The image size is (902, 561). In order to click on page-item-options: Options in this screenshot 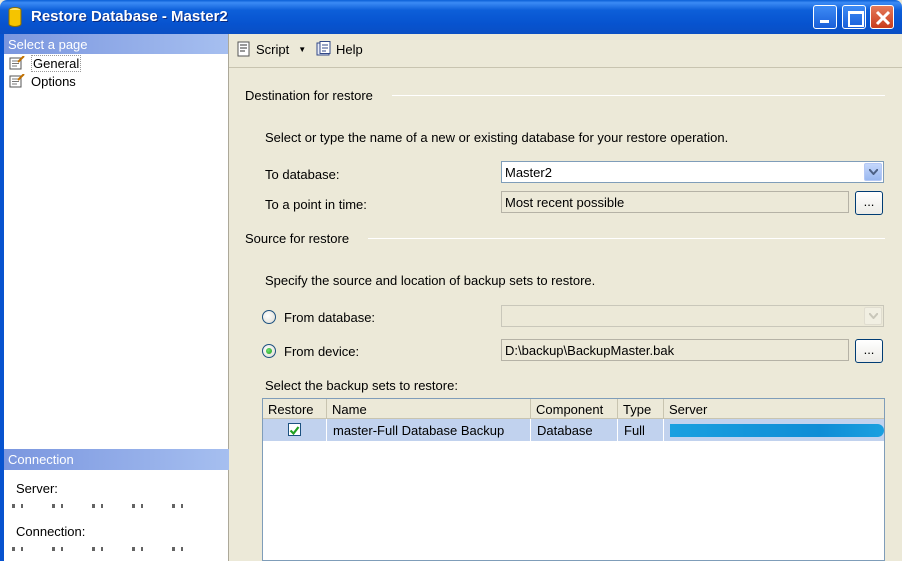, I will do `click(116, 81)`.